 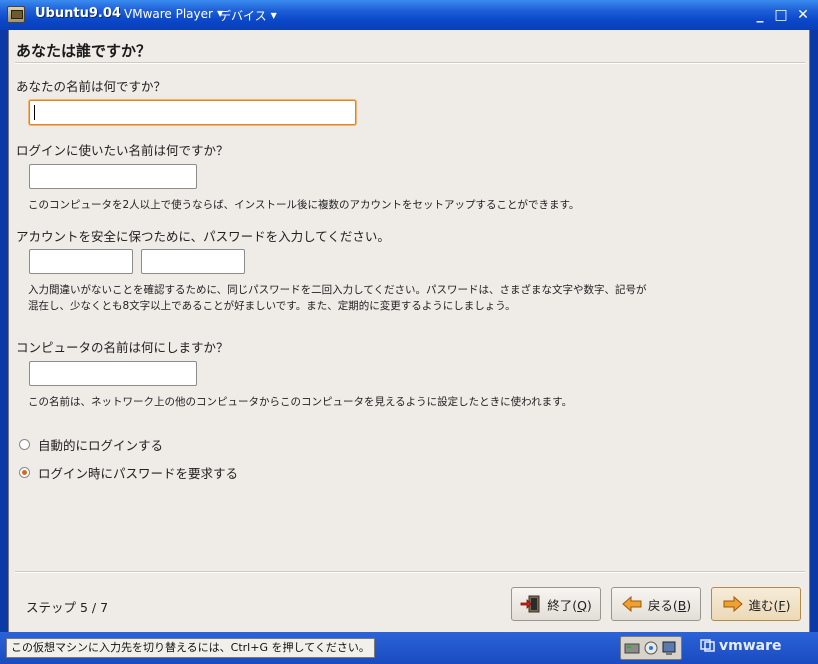 What do you see at coordinates (34, 112) in the screenshot?
I see `text-cursor` at bounding box center [34, 112].